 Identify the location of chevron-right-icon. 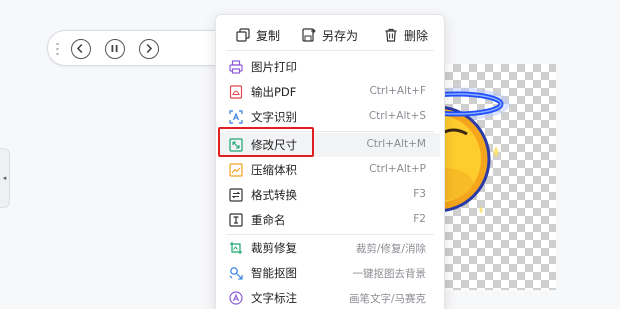
(149, 48).